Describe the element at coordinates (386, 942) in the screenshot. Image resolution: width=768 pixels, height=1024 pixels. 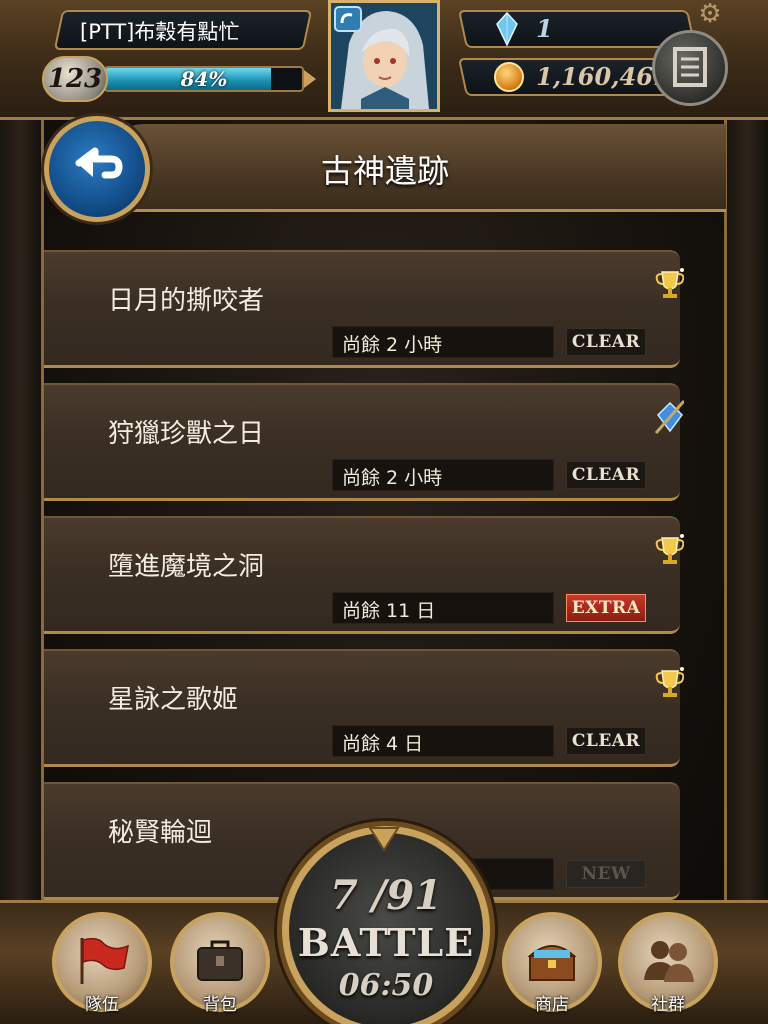
I see `battle-label: BATTLE` at that location.